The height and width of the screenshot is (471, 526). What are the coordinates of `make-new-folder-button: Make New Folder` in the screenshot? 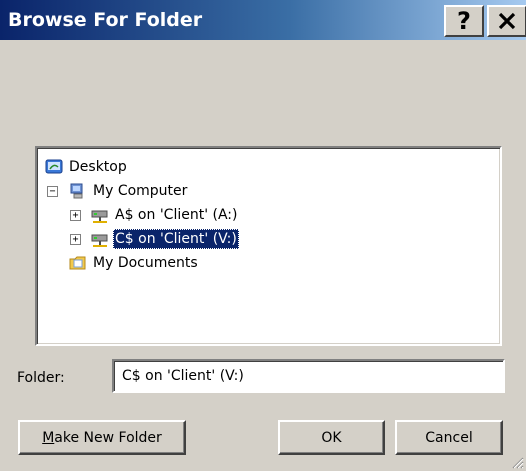 It's located at (102, 437).